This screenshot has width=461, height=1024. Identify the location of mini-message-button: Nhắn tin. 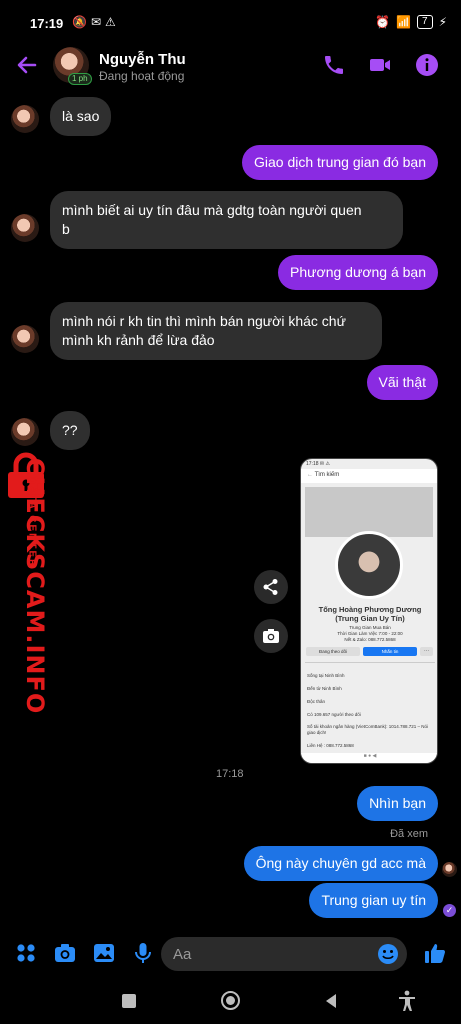
(390, 651).